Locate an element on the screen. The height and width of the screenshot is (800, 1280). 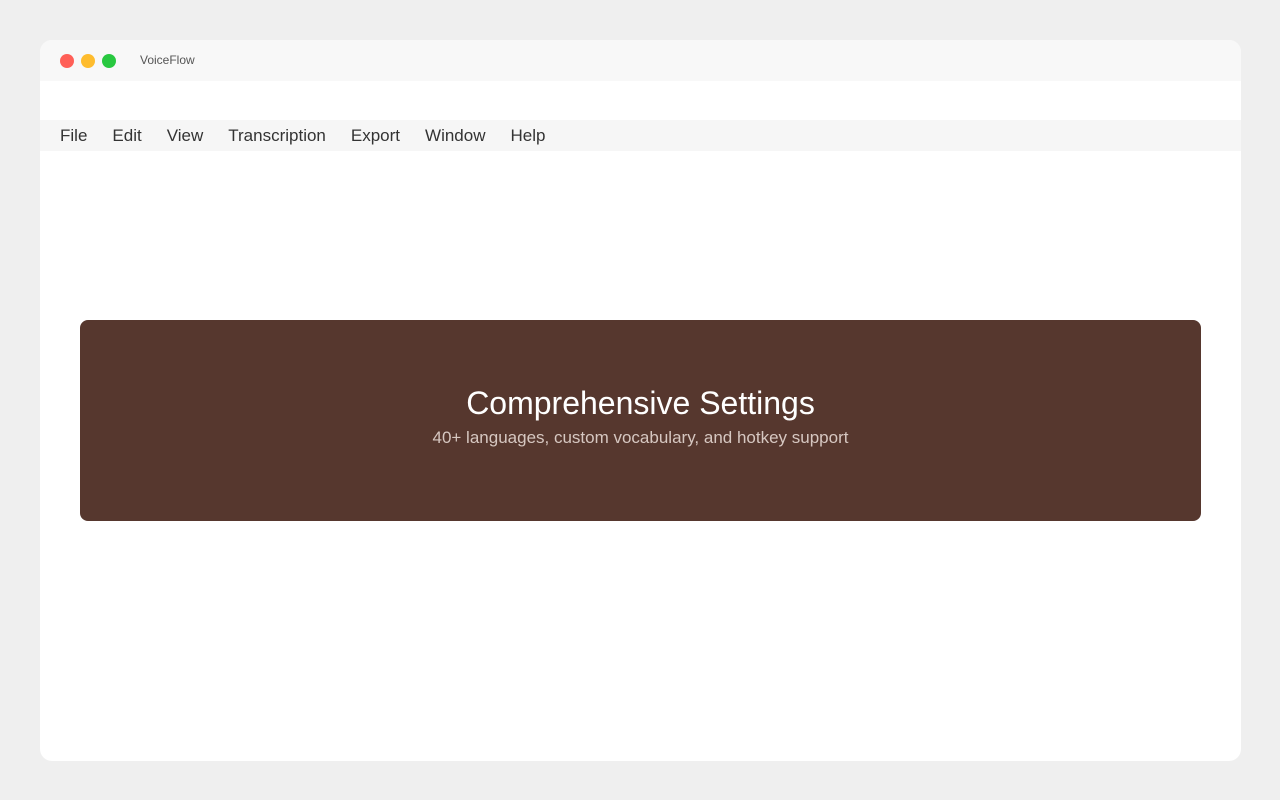
menu-item-help: Help is located at coordinates (528, 135).